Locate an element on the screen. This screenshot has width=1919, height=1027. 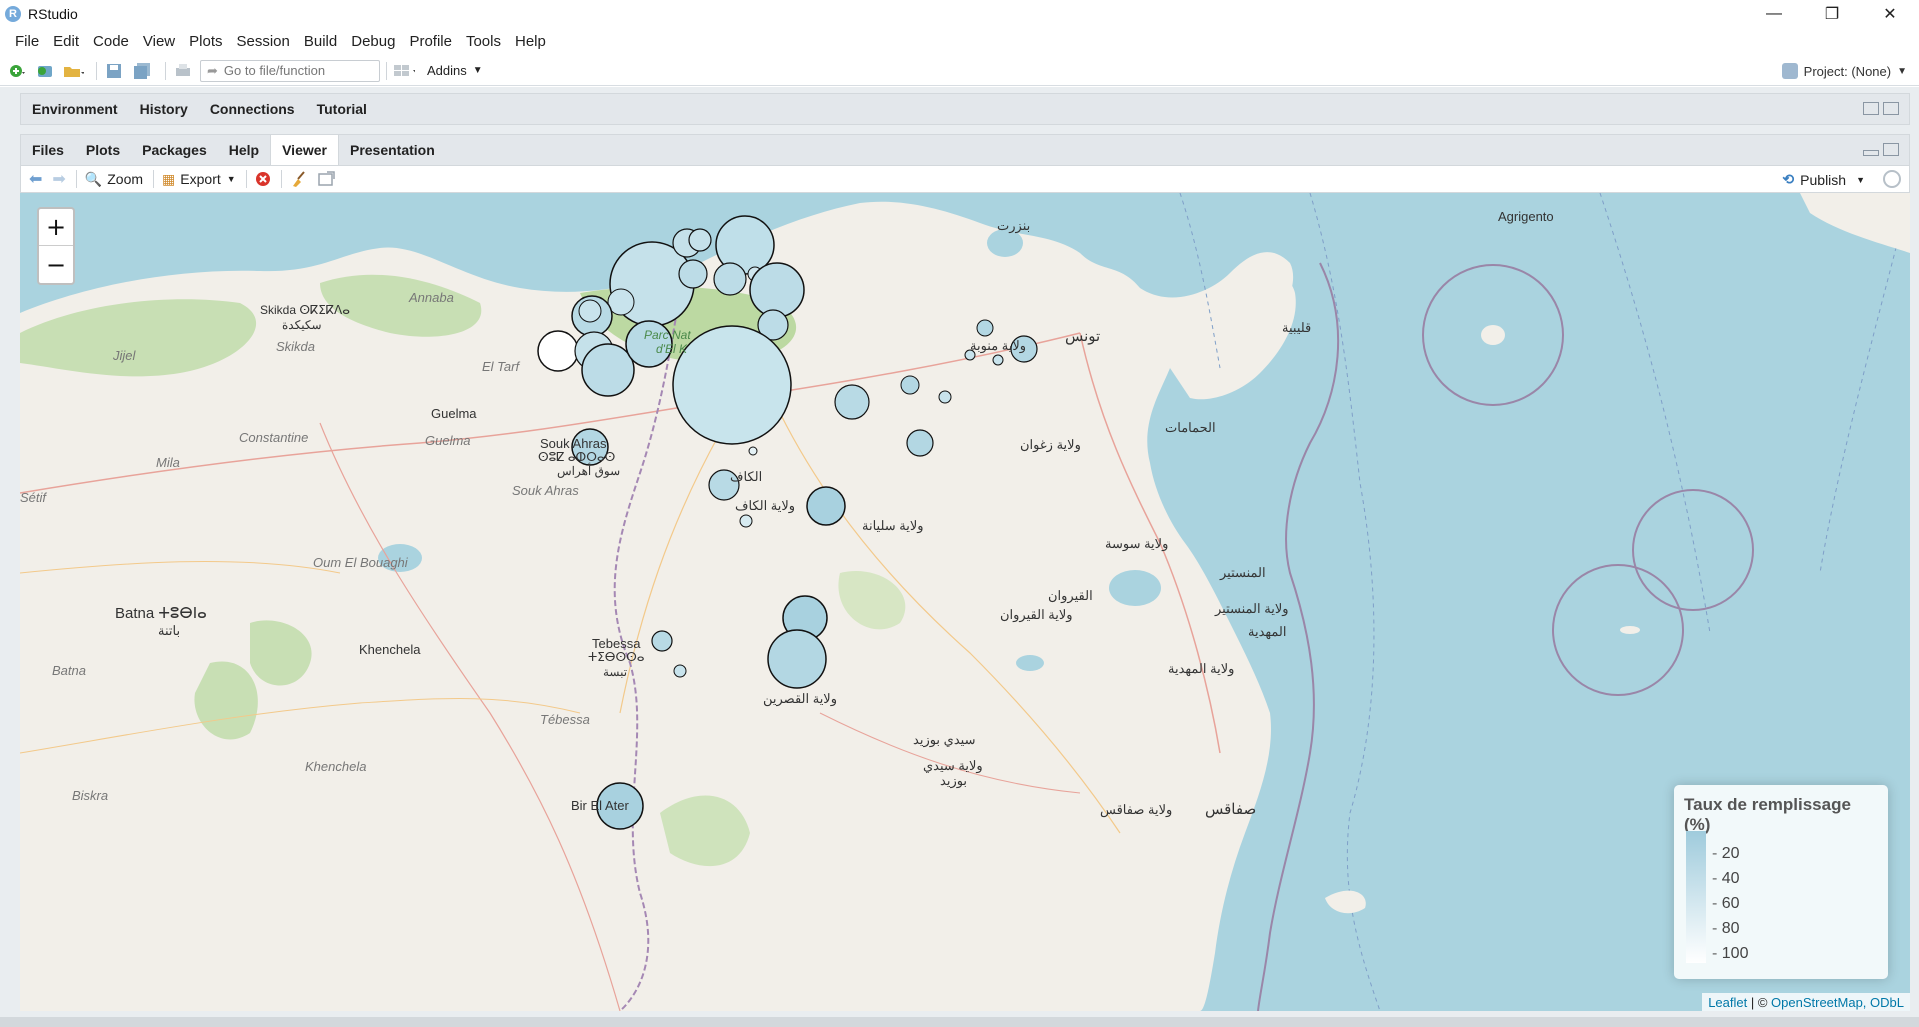
maximize-button: ❐ is located at coordinates (1832, 14).